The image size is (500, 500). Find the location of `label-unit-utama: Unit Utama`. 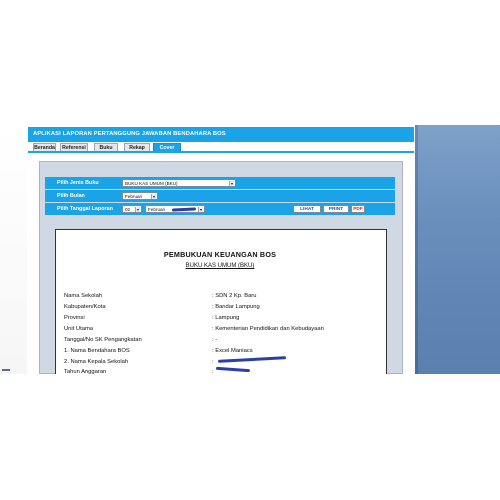

label-unit-utama: Unit Utama is located at coordinates (78, 329).